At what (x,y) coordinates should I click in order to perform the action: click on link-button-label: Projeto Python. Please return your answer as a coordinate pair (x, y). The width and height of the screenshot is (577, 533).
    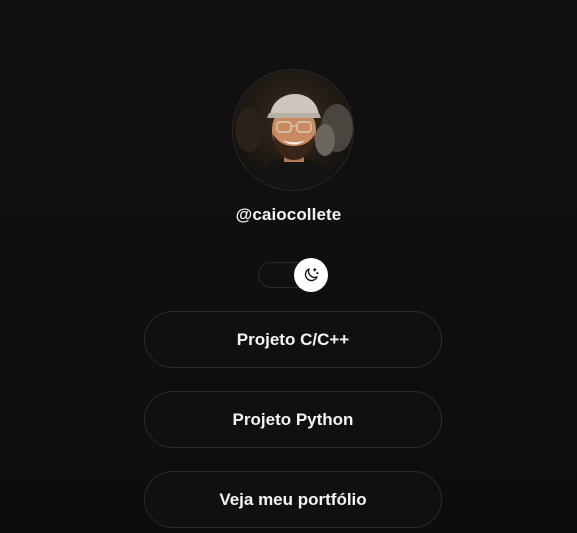
    Looking at the image, I should click on (293, 419).